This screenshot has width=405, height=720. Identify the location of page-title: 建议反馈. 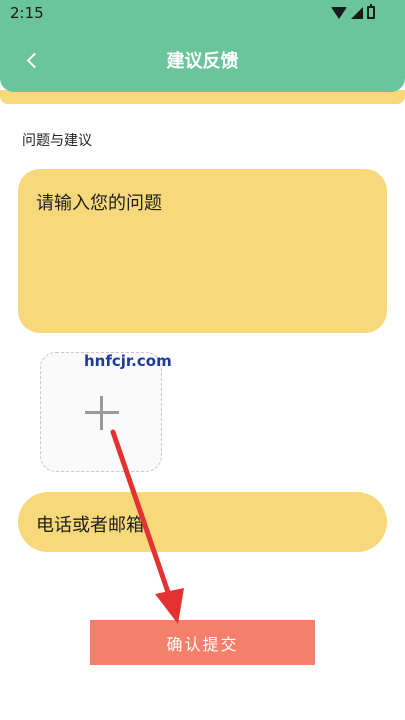
(202, 61).